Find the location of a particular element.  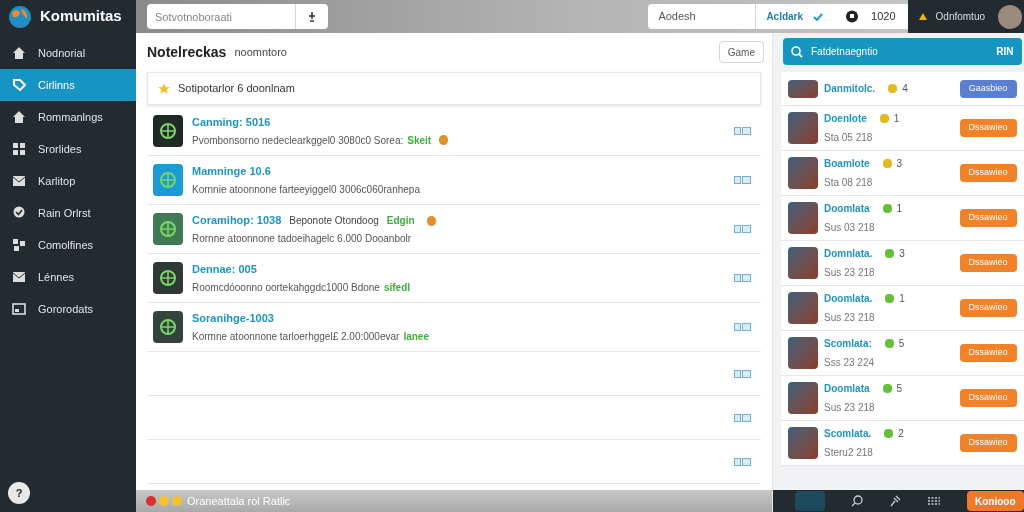

search-field: Sotvotnoboraati is located at coordinates (221, 16).